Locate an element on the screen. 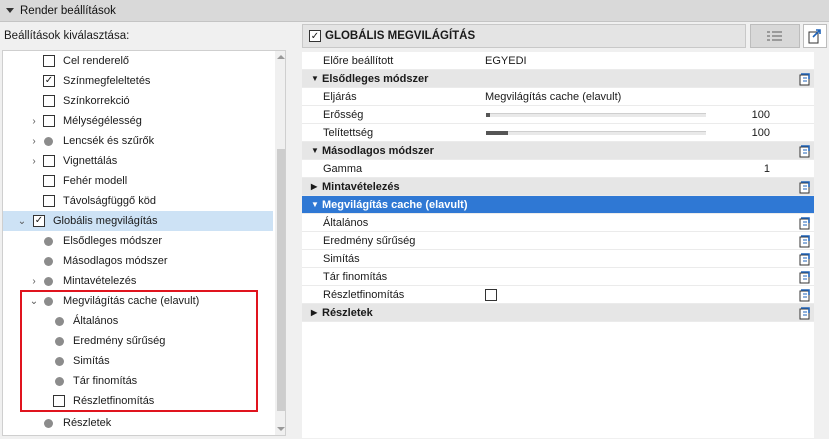  row-detail-refine: Részletfinomítás is located at coordinates (558, 295).